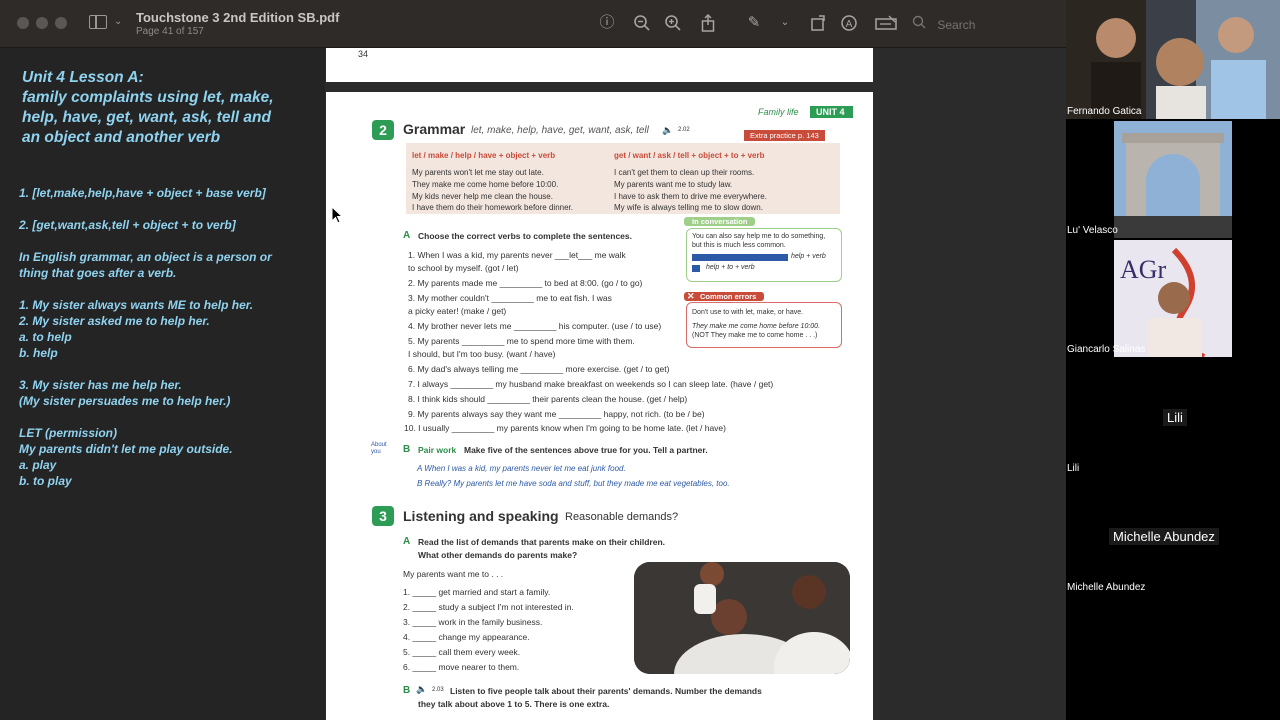  Describe the element at coordinates (453, 574) in the screenshot. I see `list-lead: My parents want me to . . .` at that location.